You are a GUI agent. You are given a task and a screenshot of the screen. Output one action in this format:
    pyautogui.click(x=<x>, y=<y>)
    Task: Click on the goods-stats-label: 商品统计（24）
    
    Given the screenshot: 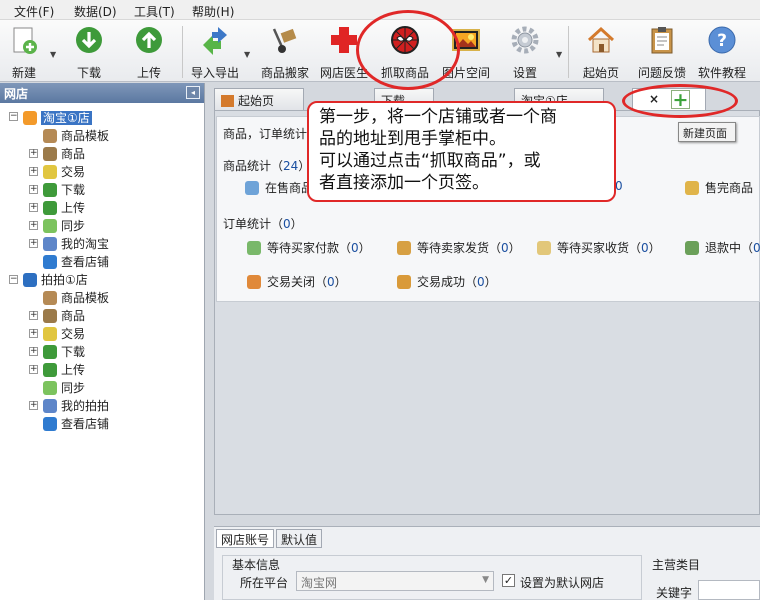 What is the action you would take?
    pyautogui.click(x=267, y=166)
    